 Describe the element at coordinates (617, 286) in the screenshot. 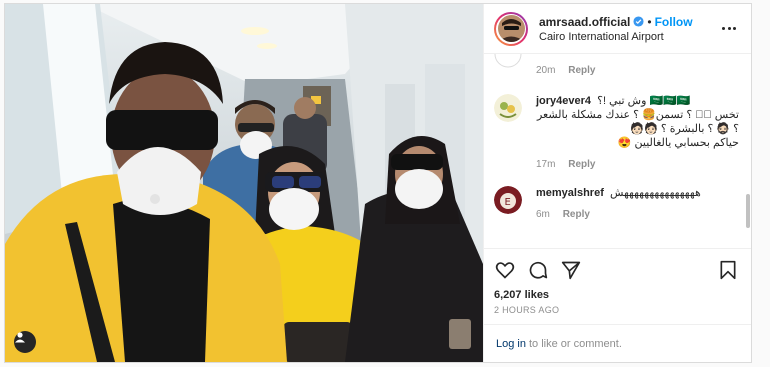

I see `post-actions: 6,207 likes 2 HOURS AGO` at that location.